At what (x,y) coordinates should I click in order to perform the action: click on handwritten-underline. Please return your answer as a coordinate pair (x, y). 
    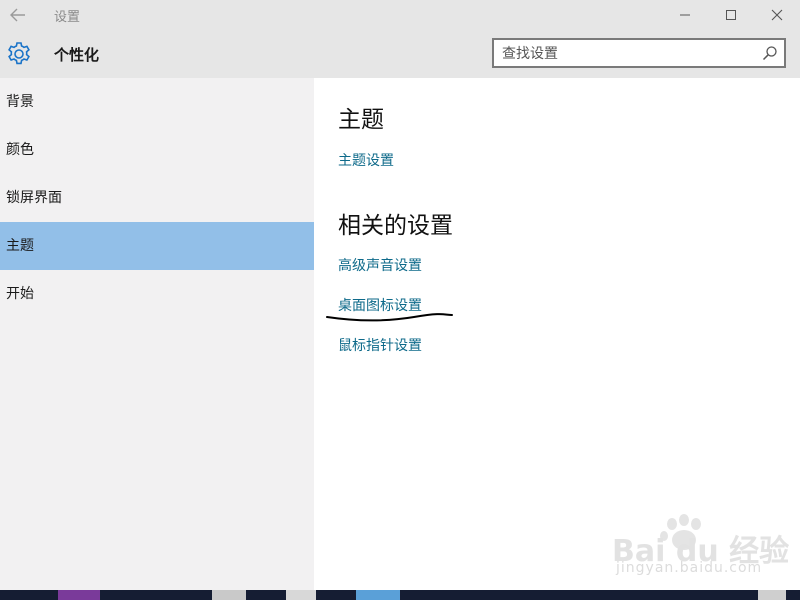
    Looking at the image, I should click on (389, 317).